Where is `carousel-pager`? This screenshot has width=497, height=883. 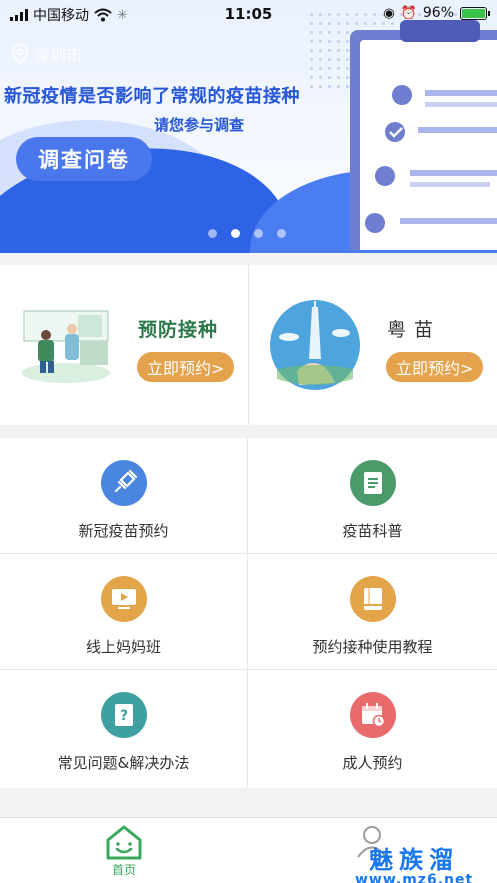
carousel-pager is located at coordinates (247, 233).